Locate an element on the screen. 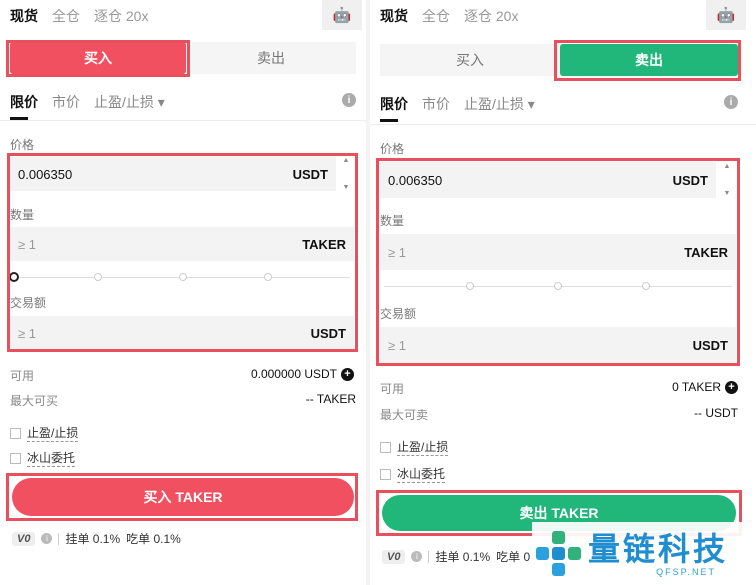  available-row: 0 TAKER + is located at coordinates (705, 387).